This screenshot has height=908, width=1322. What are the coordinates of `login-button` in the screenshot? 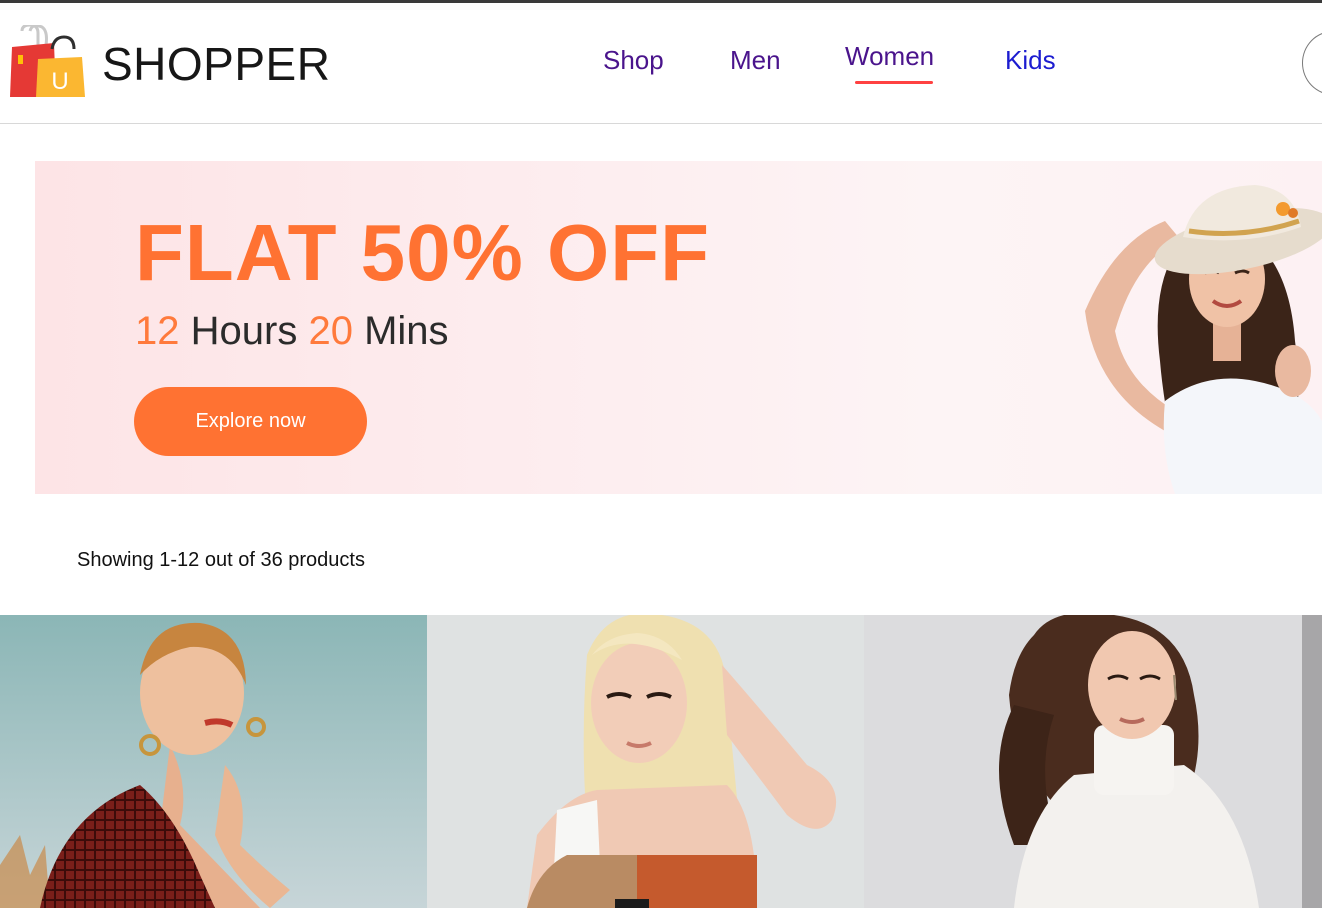 It's located at (1312, 63).